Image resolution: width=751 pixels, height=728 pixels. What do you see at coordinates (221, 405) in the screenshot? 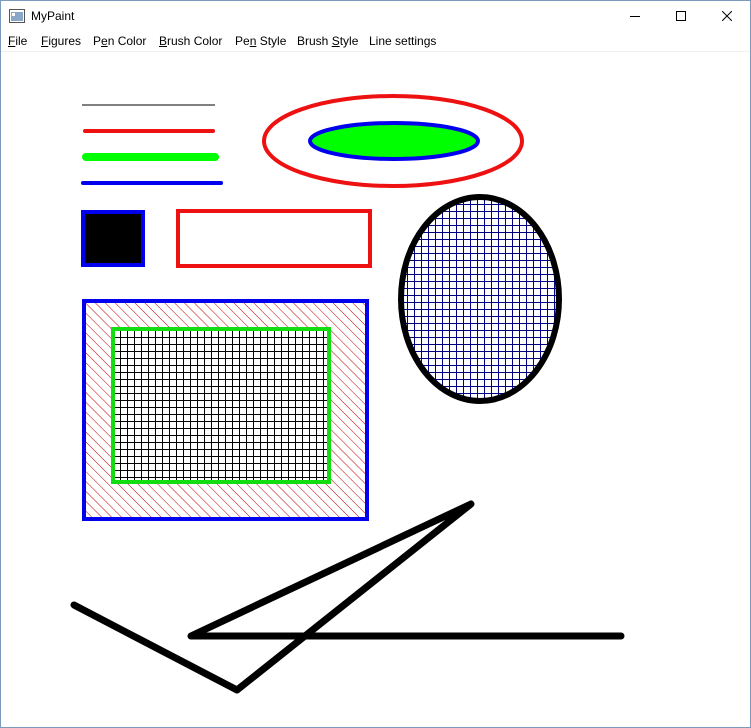
I see `grid-rectangle` at bounding box center [221, 405].